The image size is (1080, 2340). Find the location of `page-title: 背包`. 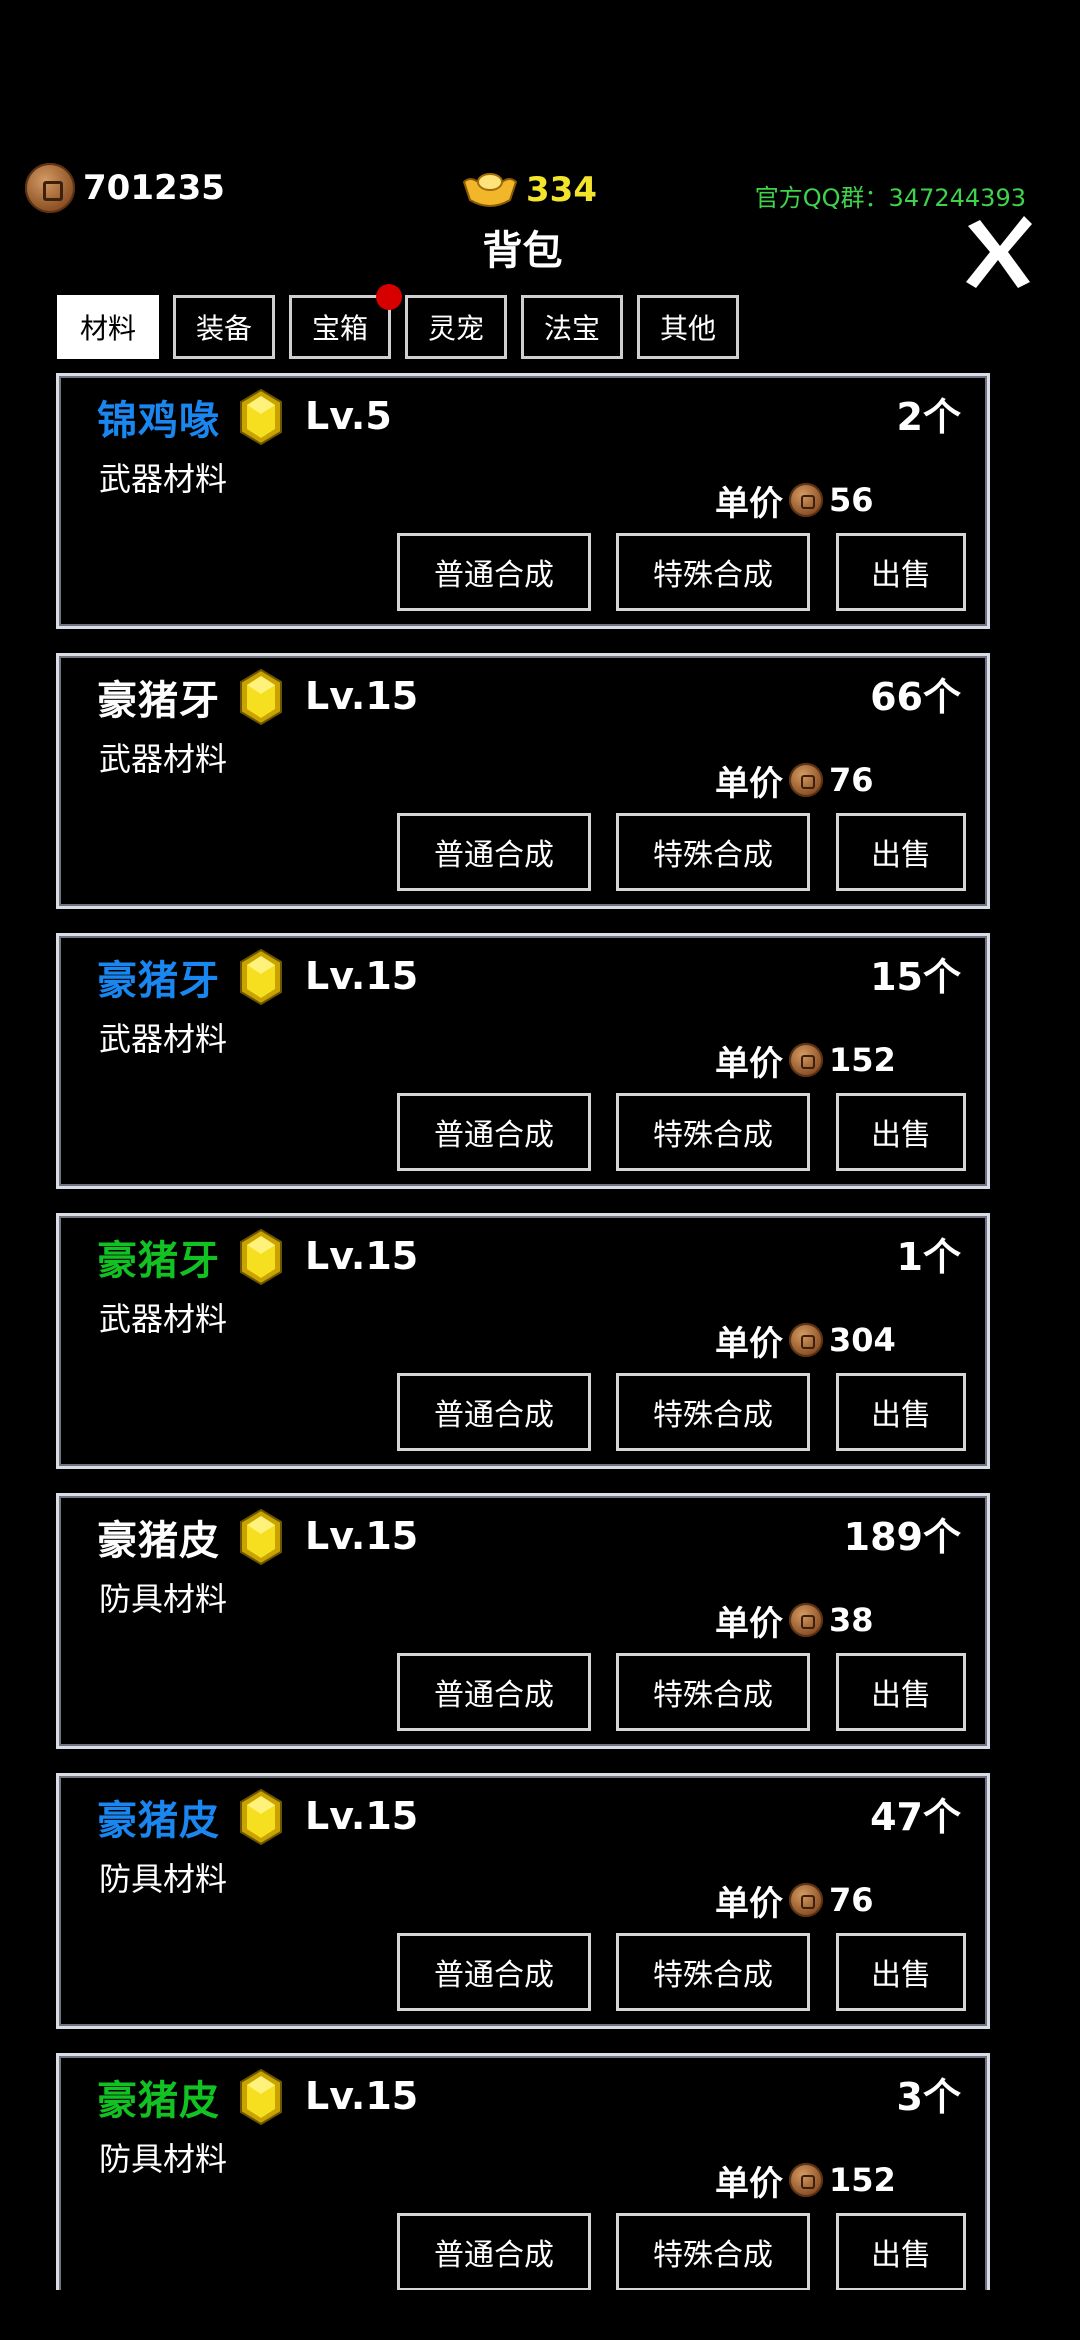

page-title: 背包 is located at coordinates (522, 251).